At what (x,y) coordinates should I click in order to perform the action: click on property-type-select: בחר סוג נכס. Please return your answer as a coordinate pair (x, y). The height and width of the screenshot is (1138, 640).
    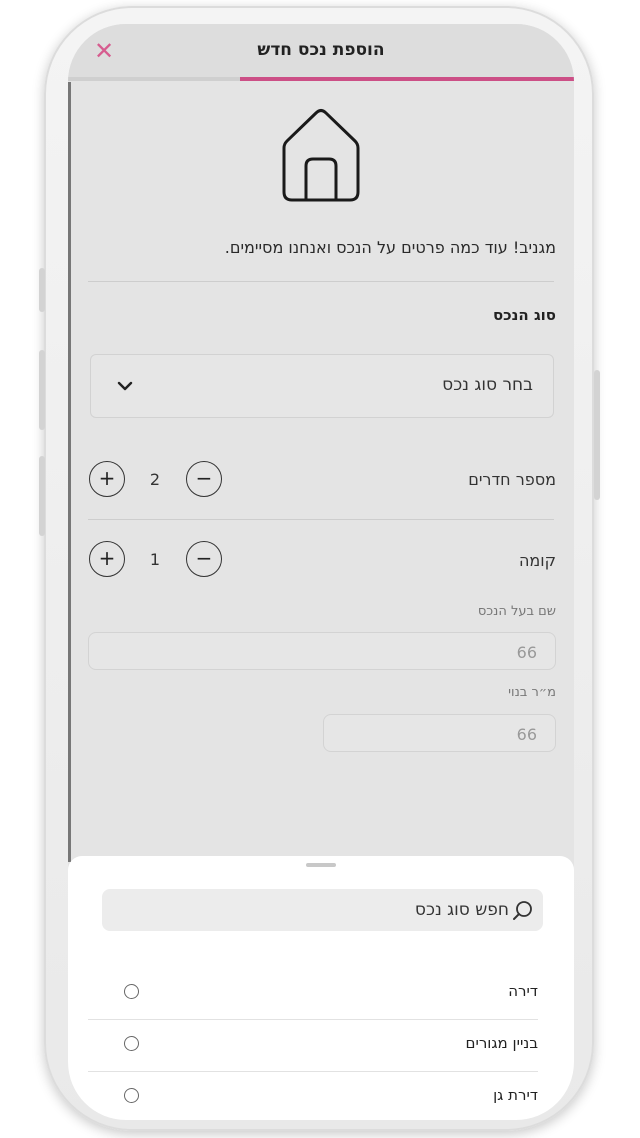
    Looking at the image, I should click on (322, 386).